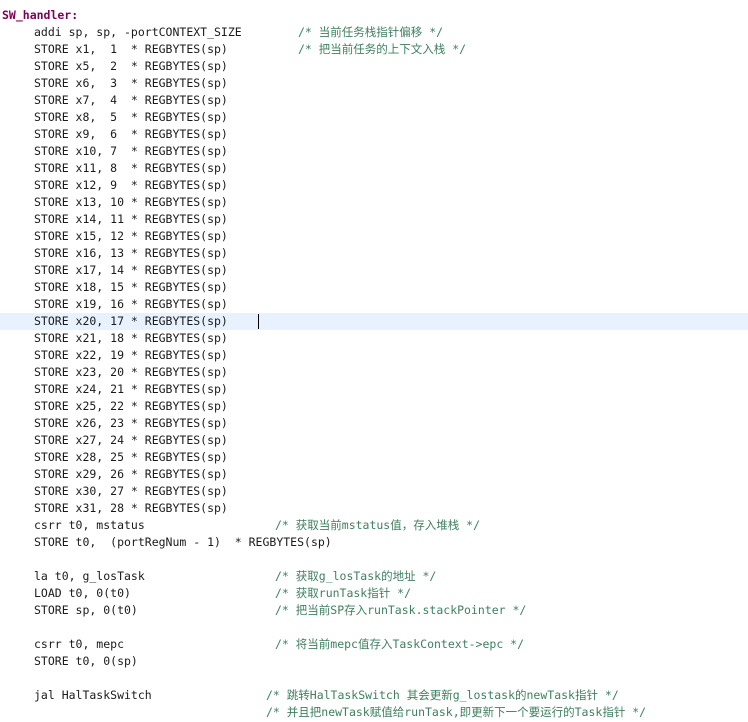  What do you see at coordinates (374, 491) in the screenshot?
I see `code-line: STORE x30, 27 * REGBYTES(sp)` at bounding box center [374, 491].